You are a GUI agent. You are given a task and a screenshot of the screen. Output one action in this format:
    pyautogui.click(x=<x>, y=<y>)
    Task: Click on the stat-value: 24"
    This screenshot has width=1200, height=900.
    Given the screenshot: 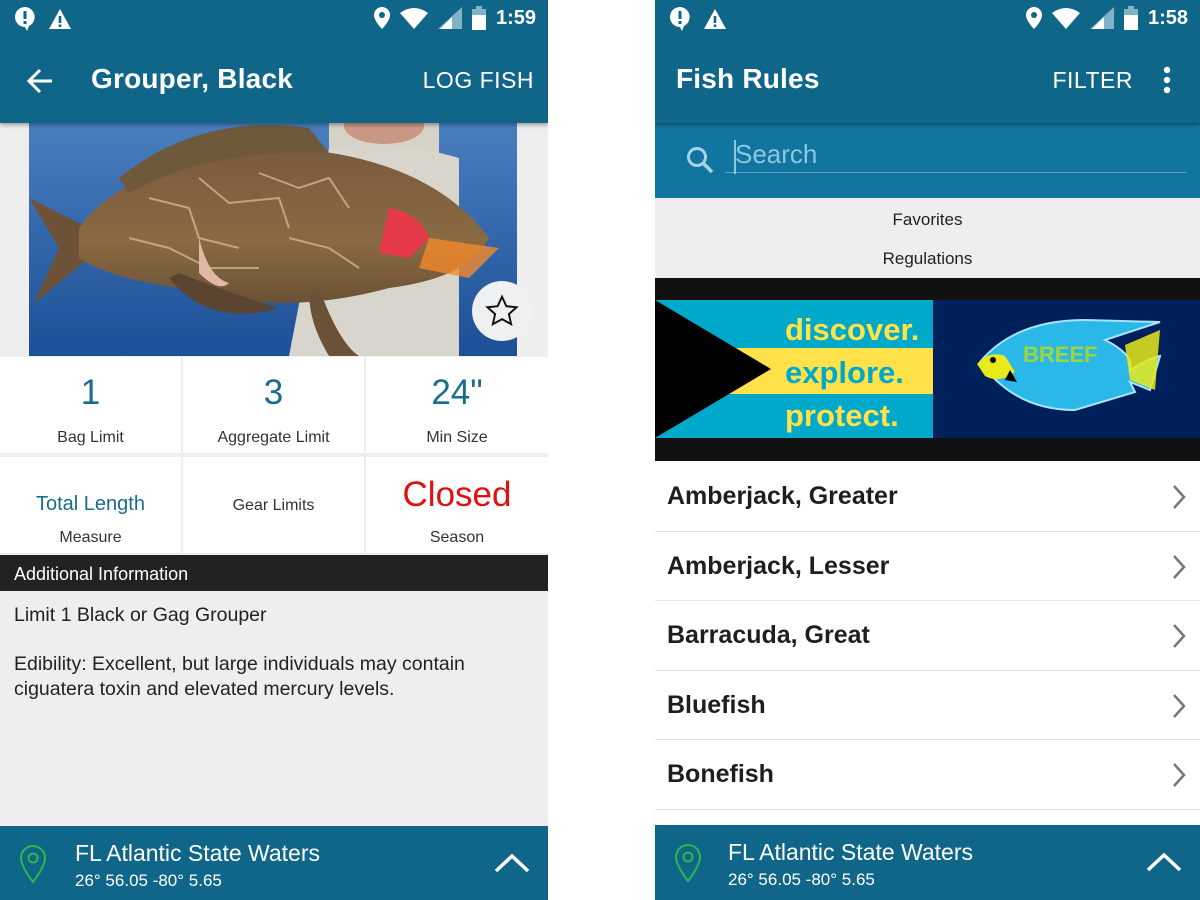 What is the action you would take?
    pyautogui.click(x=457, y=392)
    